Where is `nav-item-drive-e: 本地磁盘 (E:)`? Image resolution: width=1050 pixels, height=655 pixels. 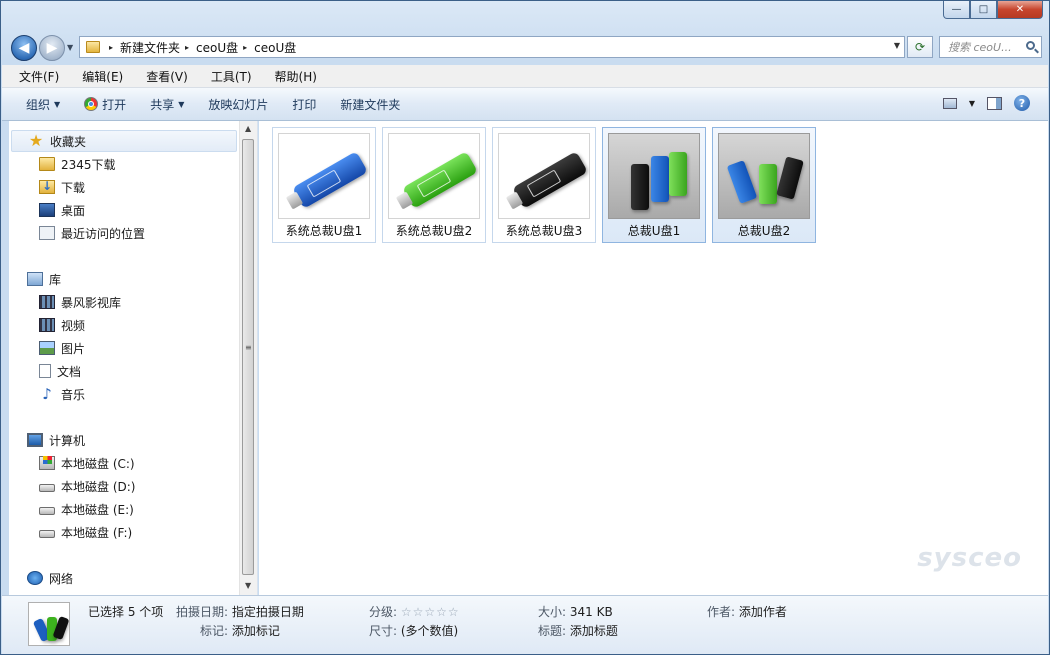
nav-item-drive-e: 本地磁盘 (E:) is located at coordinates (86, 509).